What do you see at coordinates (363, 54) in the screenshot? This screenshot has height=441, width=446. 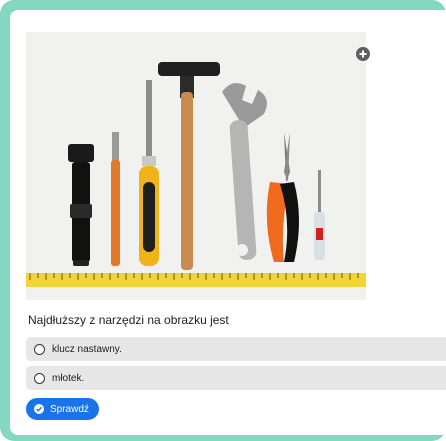 I see `expand-image-icon` at bounding box center [363, 54].